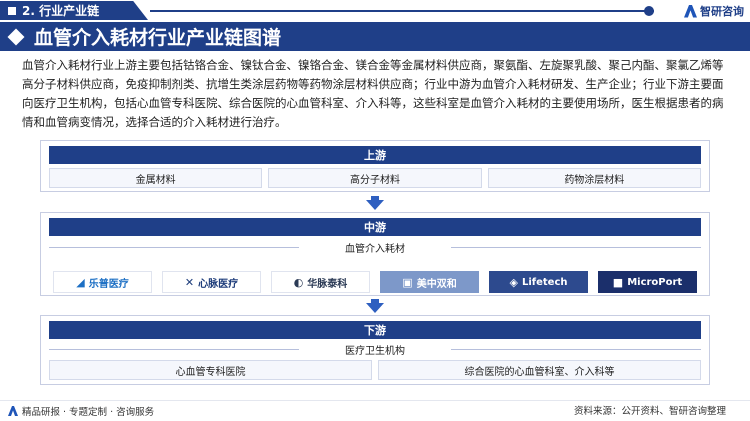 The image size is (750, 421). Describe the element at coordinates (544, 282) in the screenshot. I see `lifetech-name: Lifetech` at that location.